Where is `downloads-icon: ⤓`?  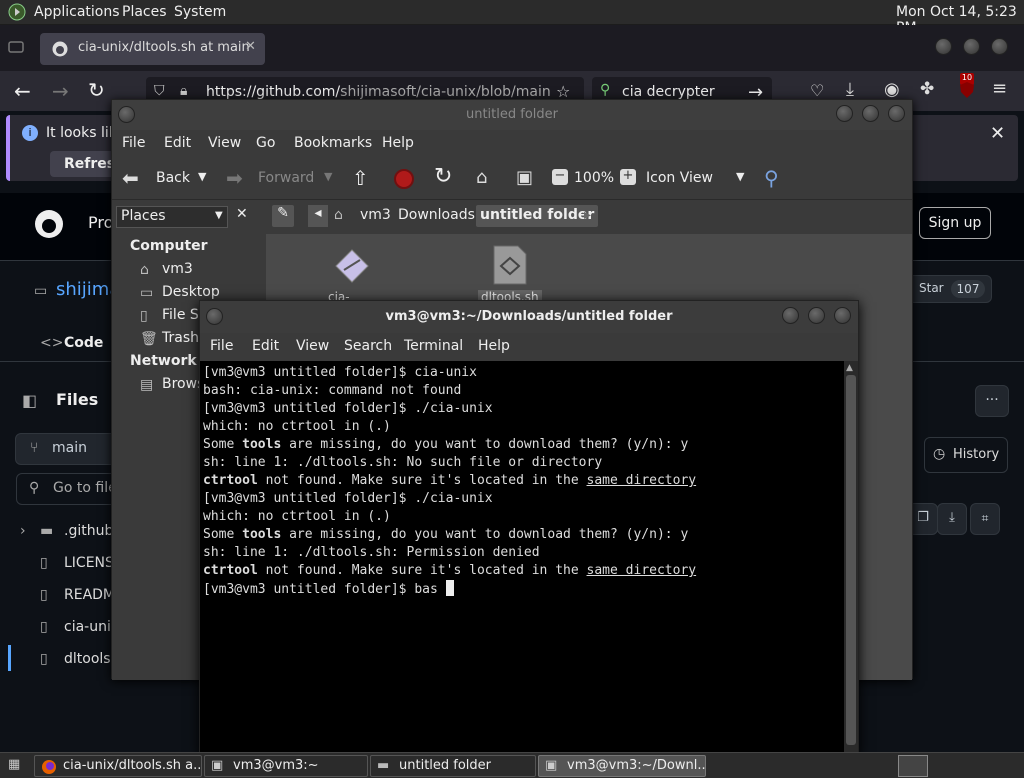
downloads-icon: ⤓ is located at coordinates (850, 89).